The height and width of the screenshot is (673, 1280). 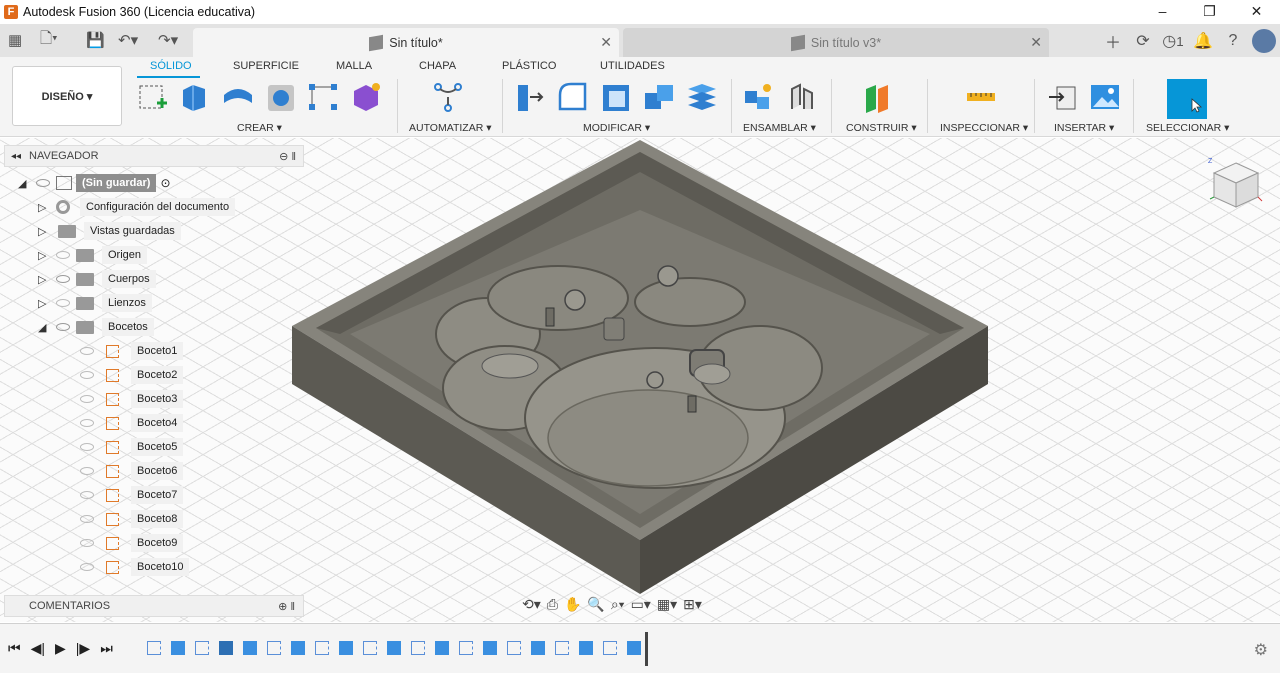 What do you see at coordinates (15, 40) in the screenshot?
I see `app-grid-icon: ▦` at bounding box center [15, 40].